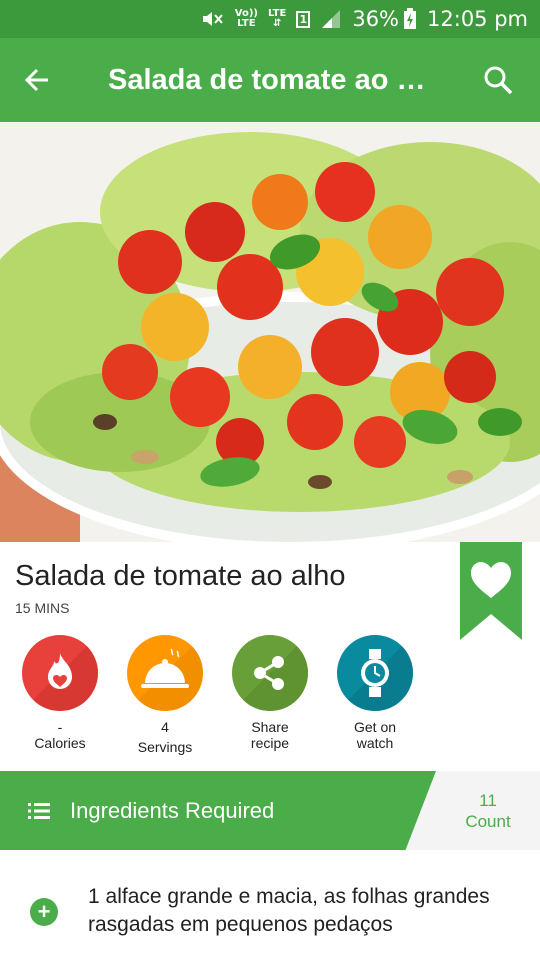 The width and height of the screenshot is (540, 960). I want to click on watch-label-line1: Get on, so click(375, 727).